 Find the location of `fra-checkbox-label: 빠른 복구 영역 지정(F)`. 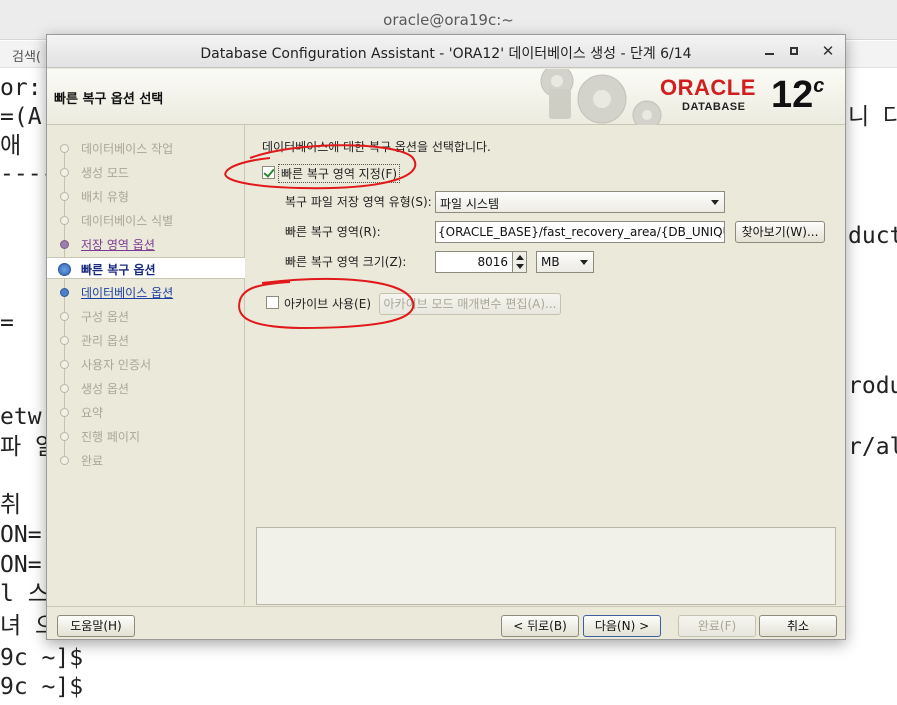

fra-checkbox-label: 빠른 복구 영역 지정(F) is located at coordinates (339, 173).